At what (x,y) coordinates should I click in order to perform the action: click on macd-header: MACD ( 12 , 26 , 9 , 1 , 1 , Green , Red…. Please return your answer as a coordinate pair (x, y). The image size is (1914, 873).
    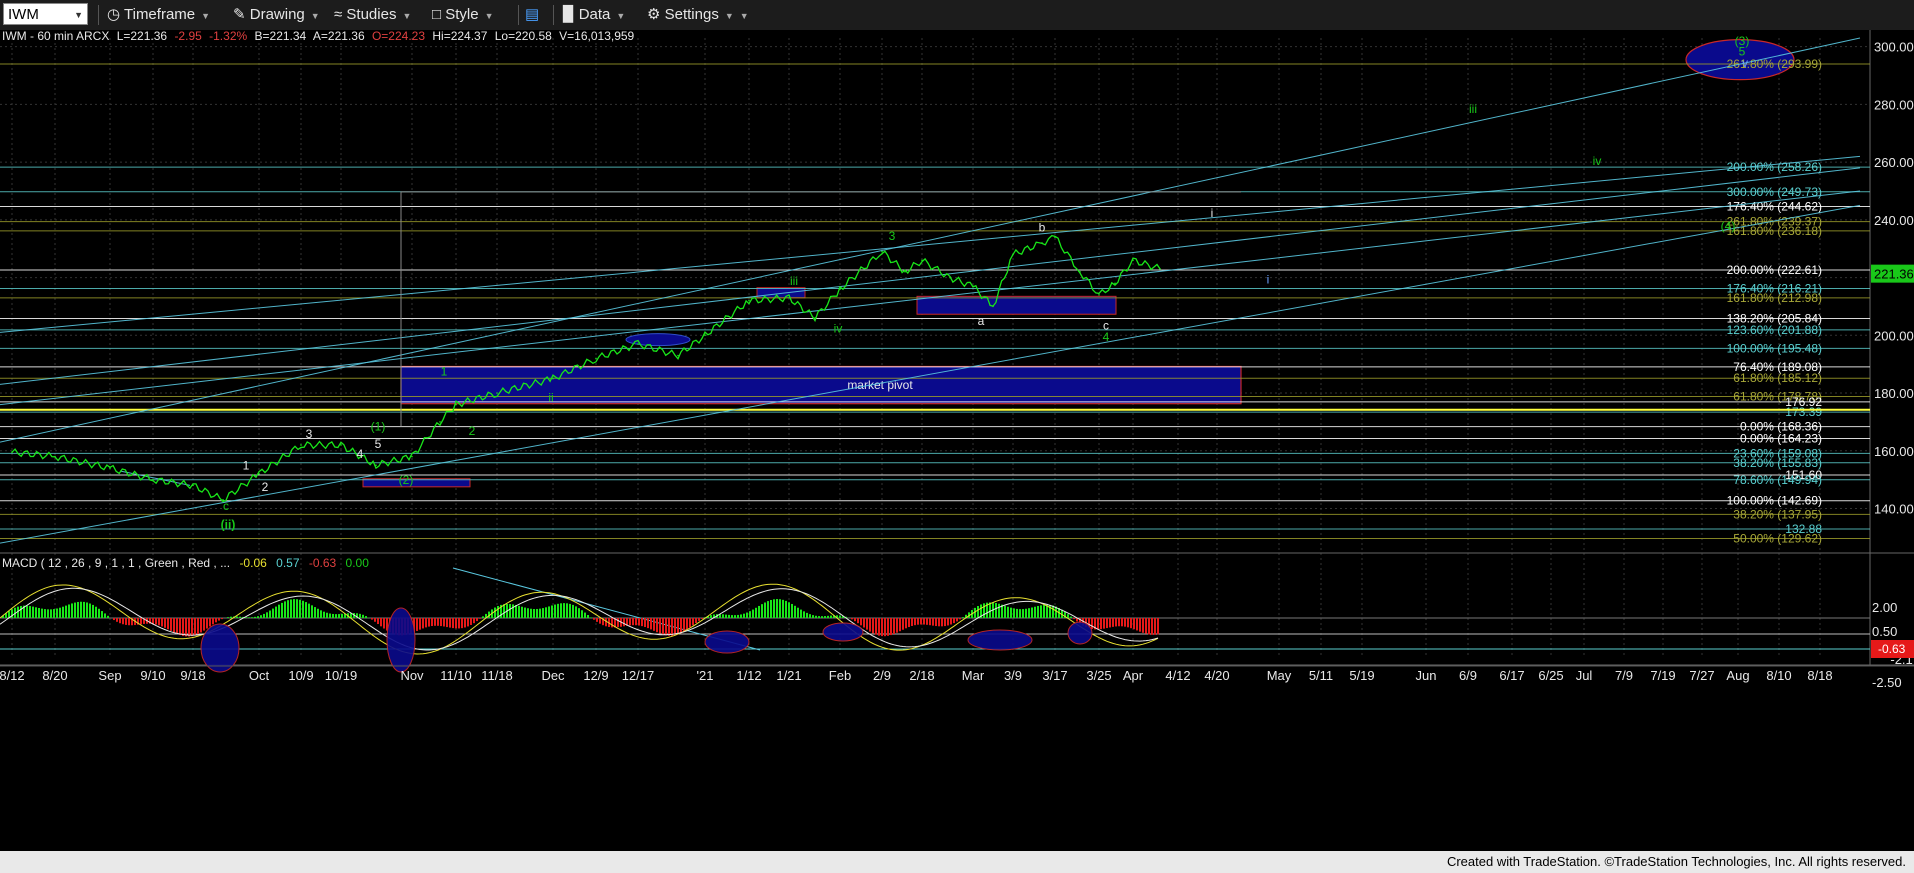
    Looking at the image, I should click on (185, 563).